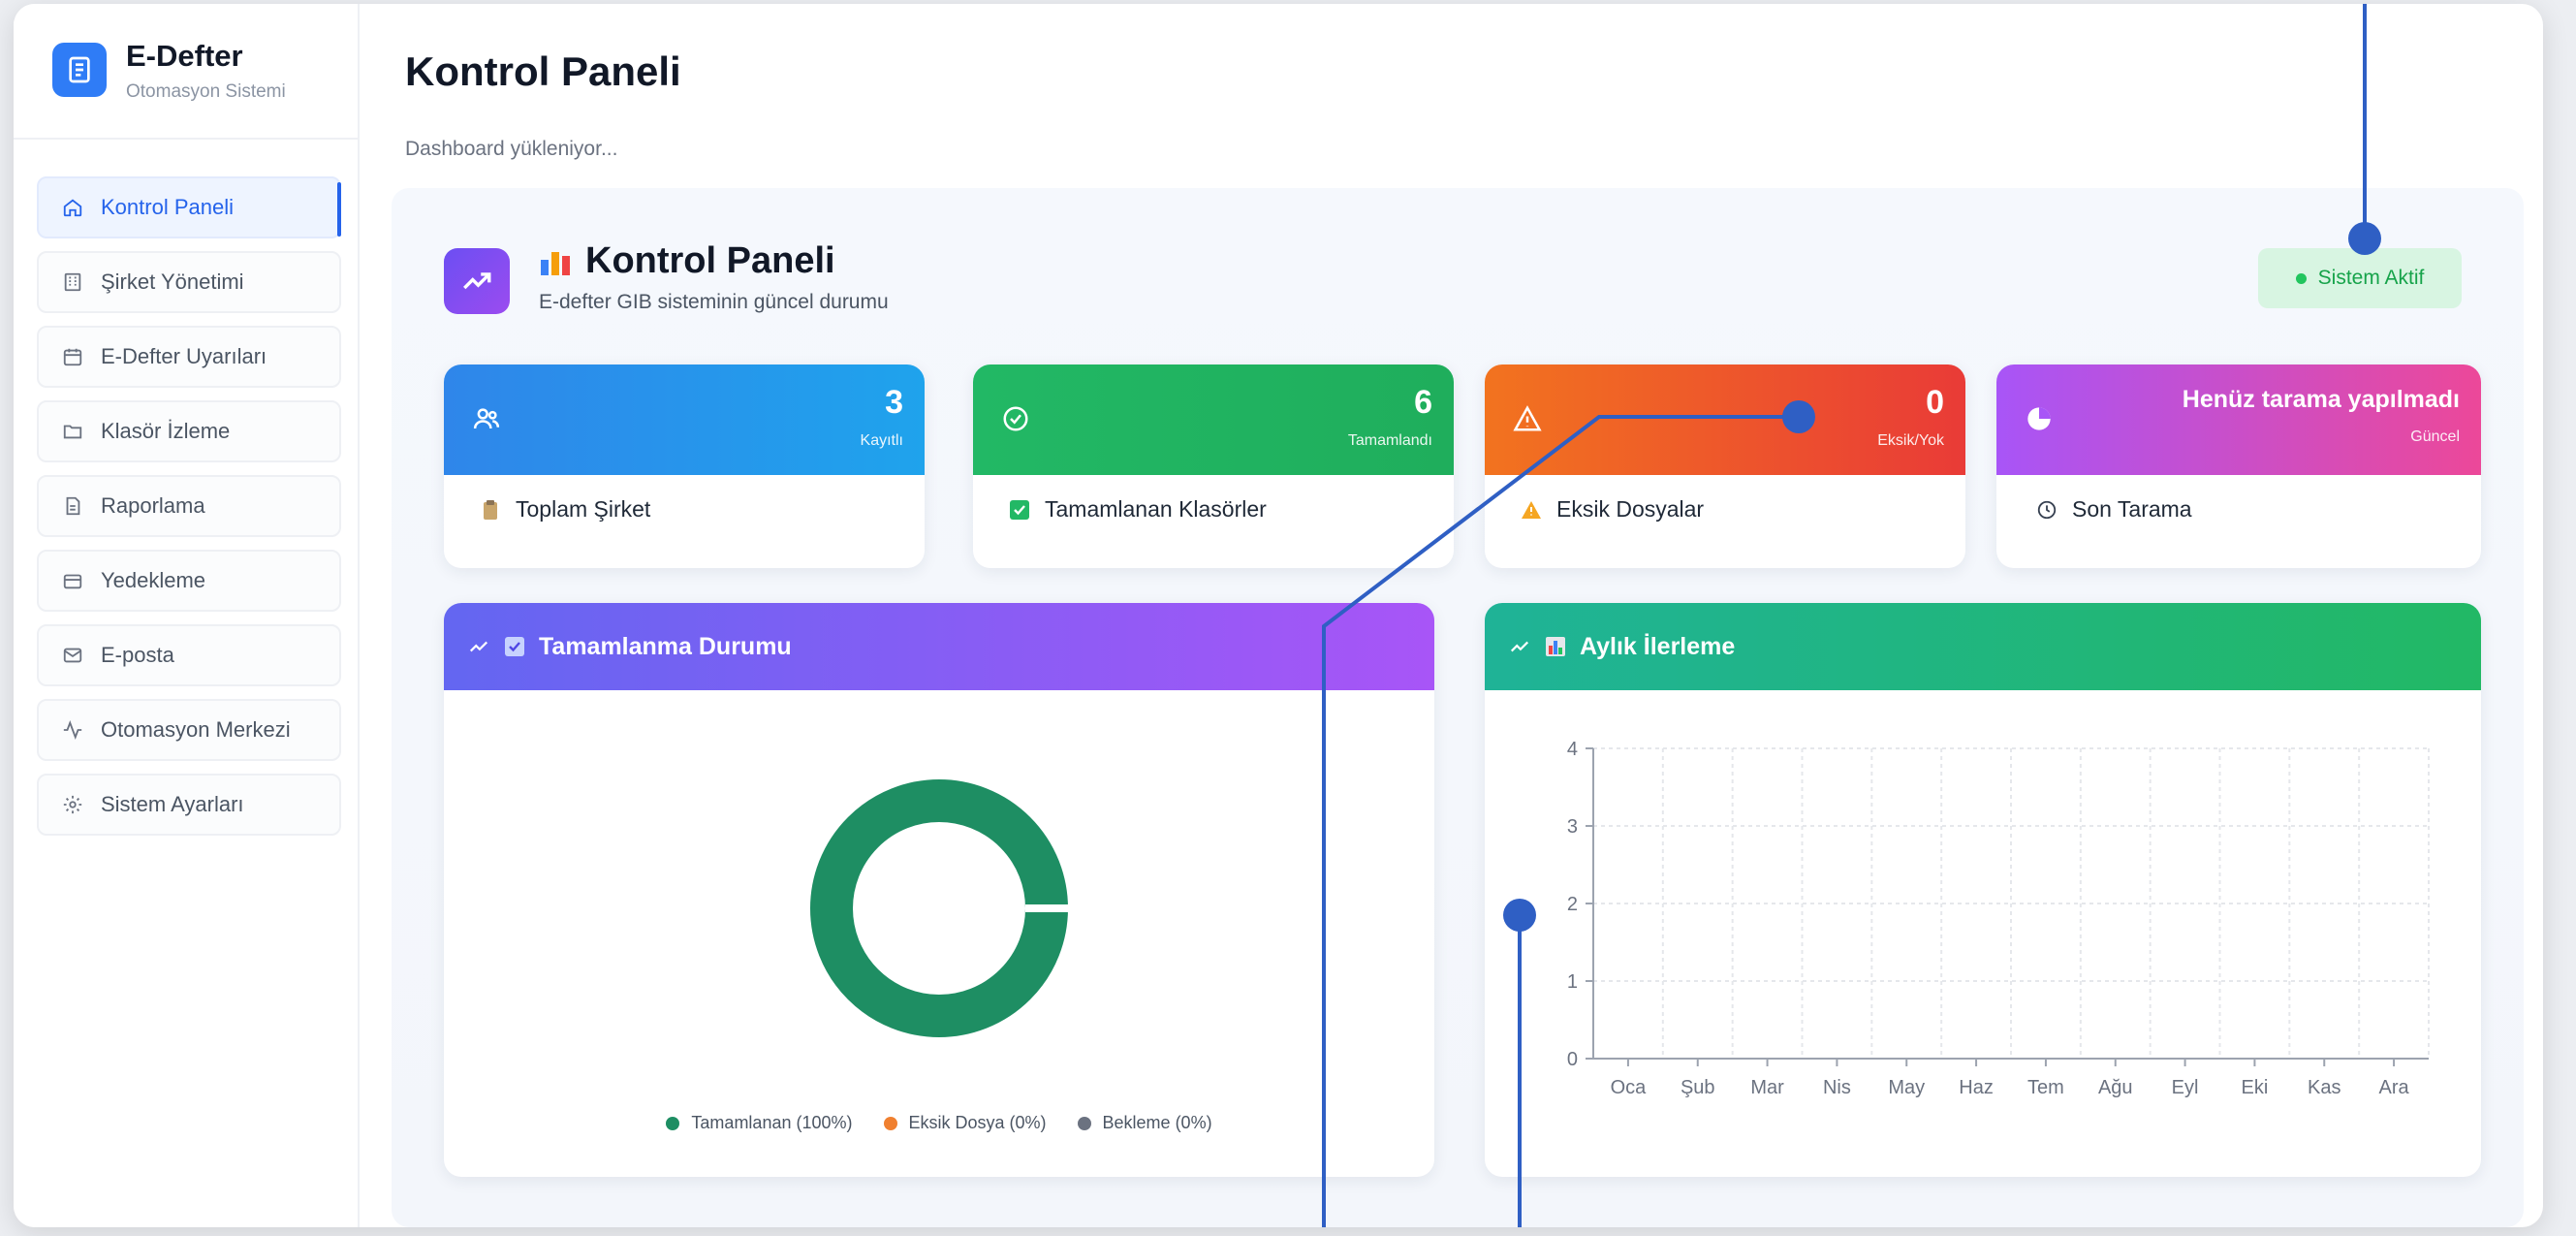  Describe the element at coordinates (1423, 402) in the screenshot. I see `stat-value: 6` at that location.